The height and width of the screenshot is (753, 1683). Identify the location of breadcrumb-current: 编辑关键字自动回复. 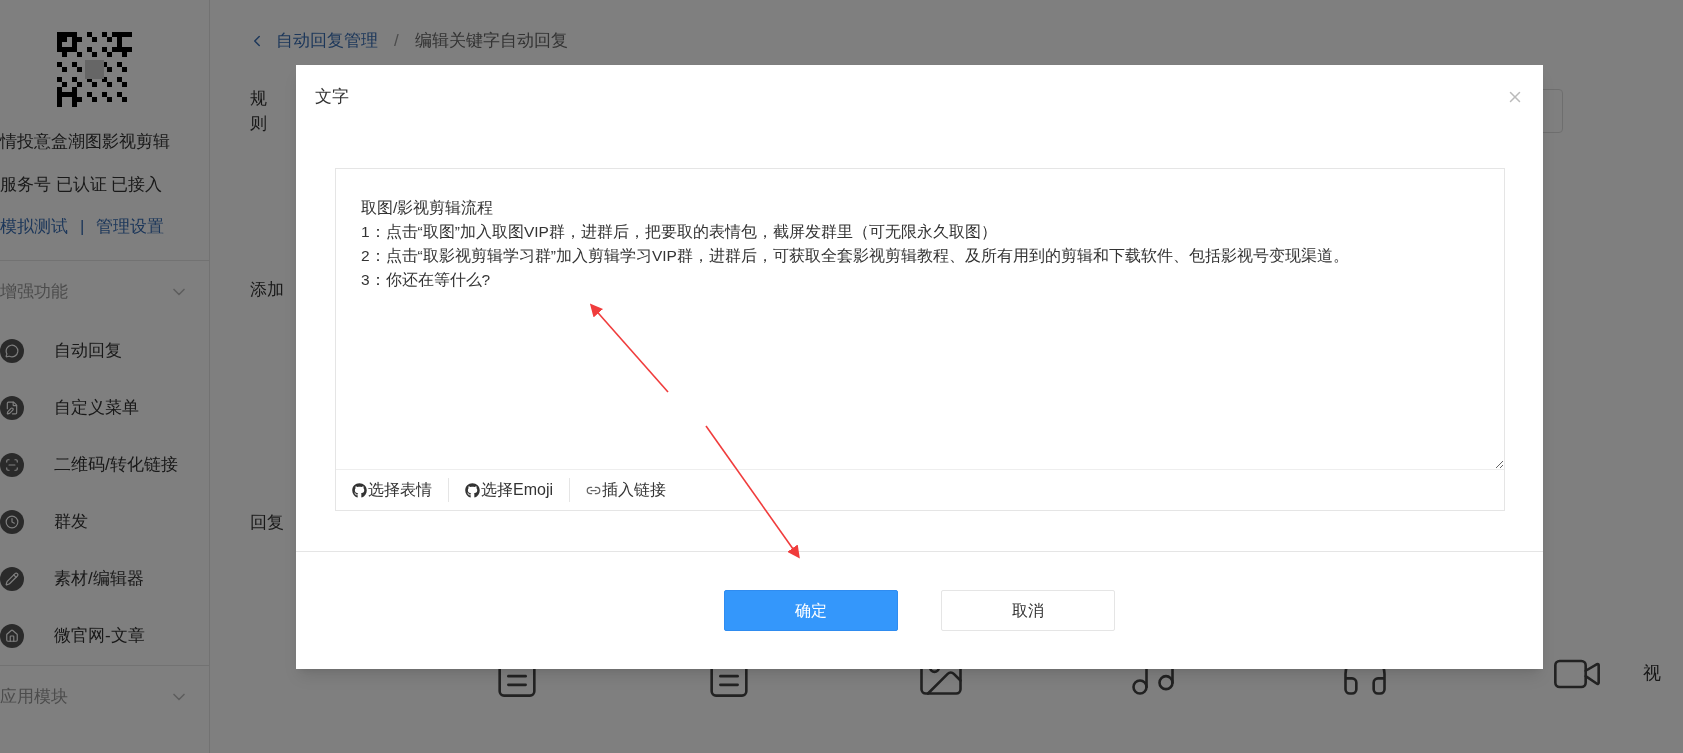
(491, 41).